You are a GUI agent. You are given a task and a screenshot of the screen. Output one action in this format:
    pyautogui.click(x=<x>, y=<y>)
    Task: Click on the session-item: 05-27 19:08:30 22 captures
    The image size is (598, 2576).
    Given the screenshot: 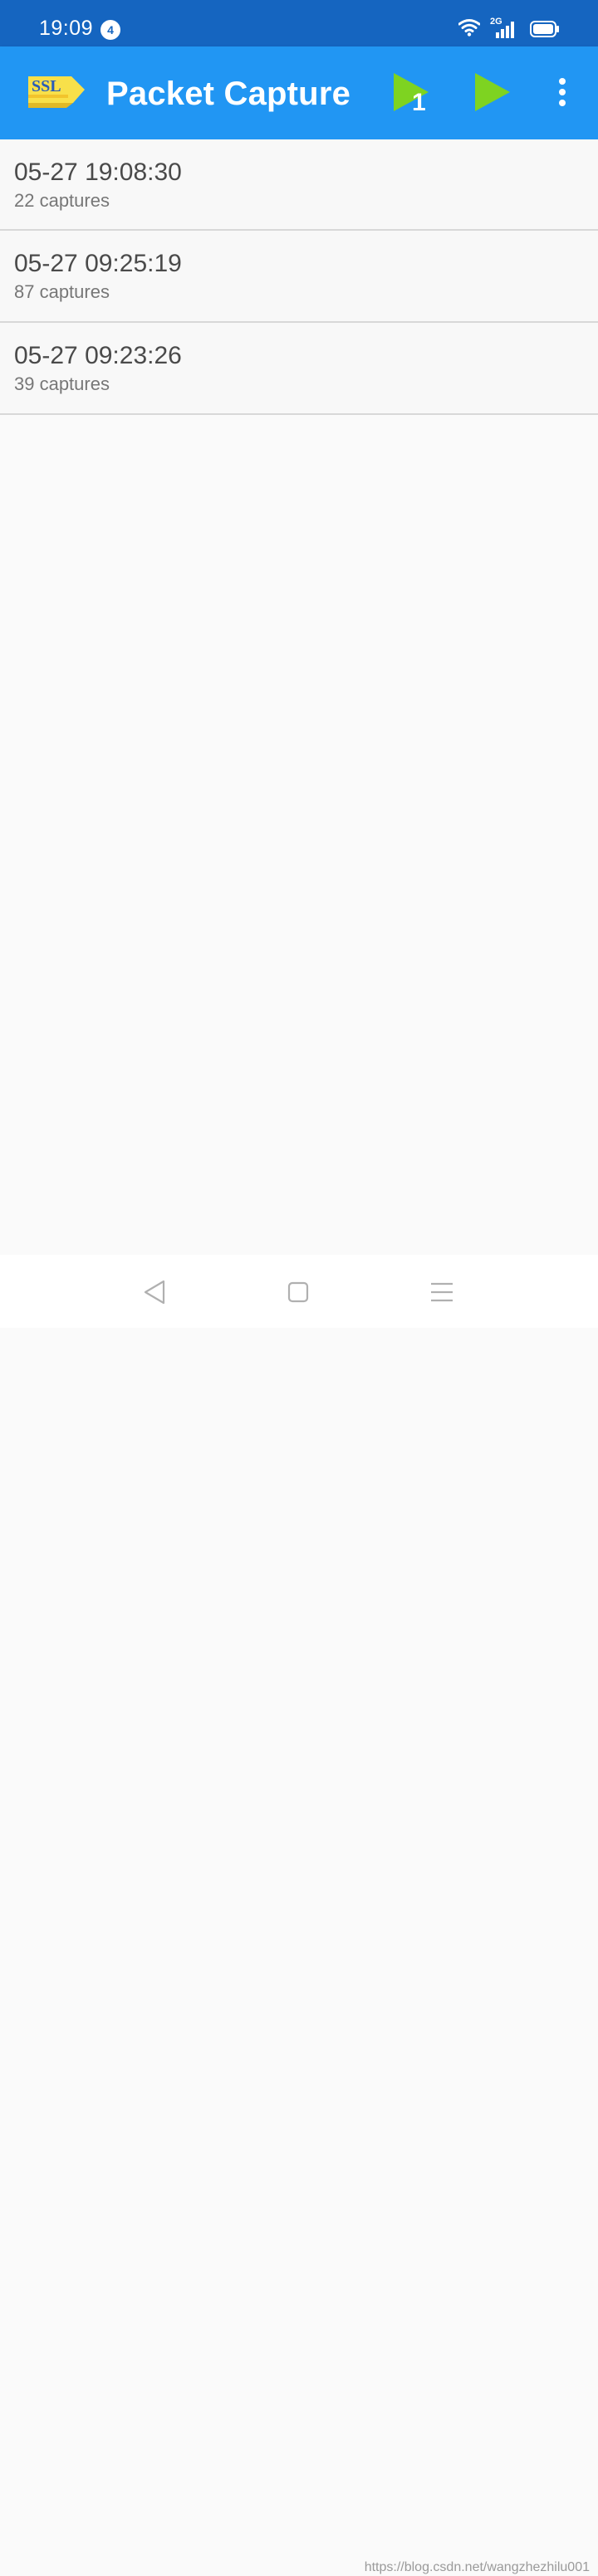 What is the action you would take?
    pyautogui.click(x=299, y=185)
    